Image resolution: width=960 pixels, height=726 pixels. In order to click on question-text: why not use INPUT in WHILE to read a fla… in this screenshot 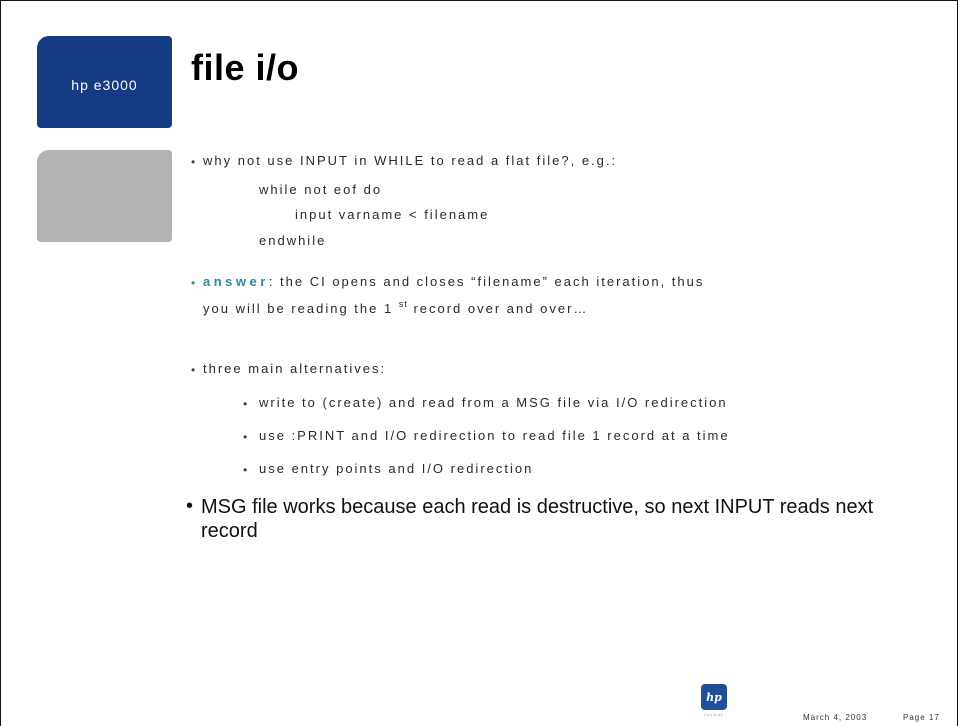, I will do `click(410, 160)`.